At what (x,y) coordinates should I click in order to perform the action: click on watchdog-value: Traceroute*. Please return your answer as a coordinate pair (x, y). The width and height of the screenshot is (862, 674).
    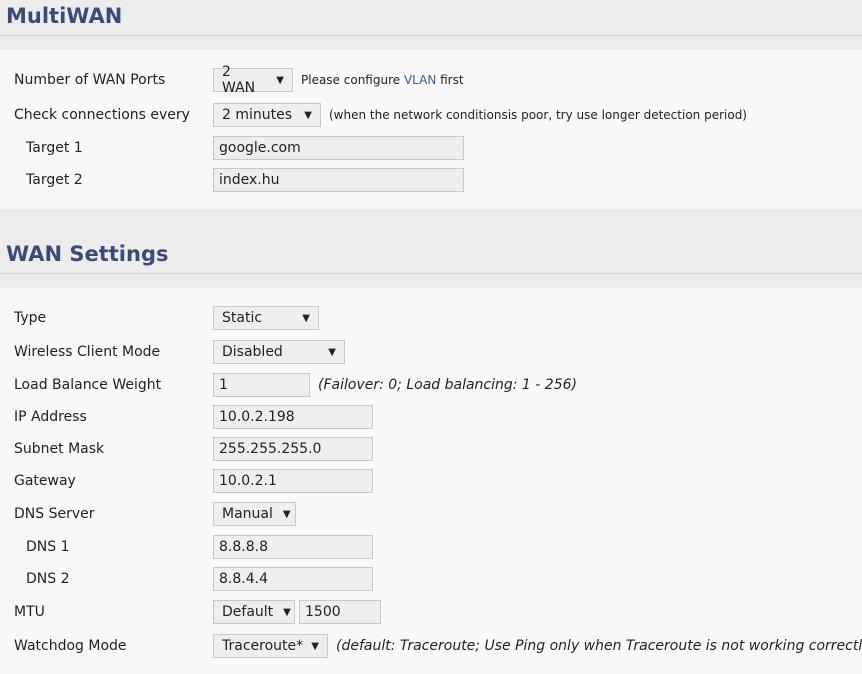
    Looking at the image, I should click on (263, 646).